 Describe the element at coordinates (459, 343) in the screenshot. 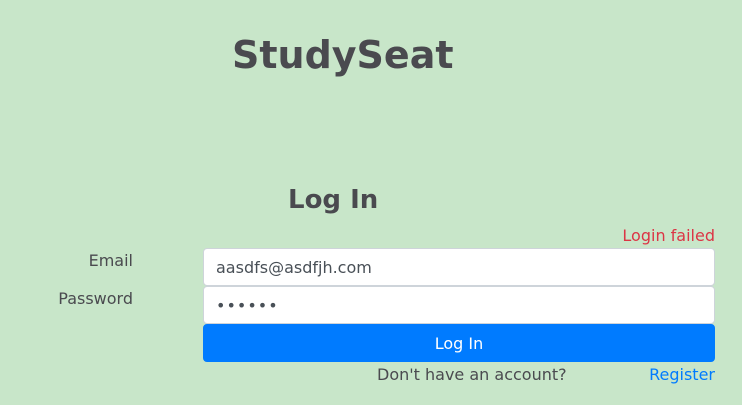

I see `login-button: Log In` at that location.